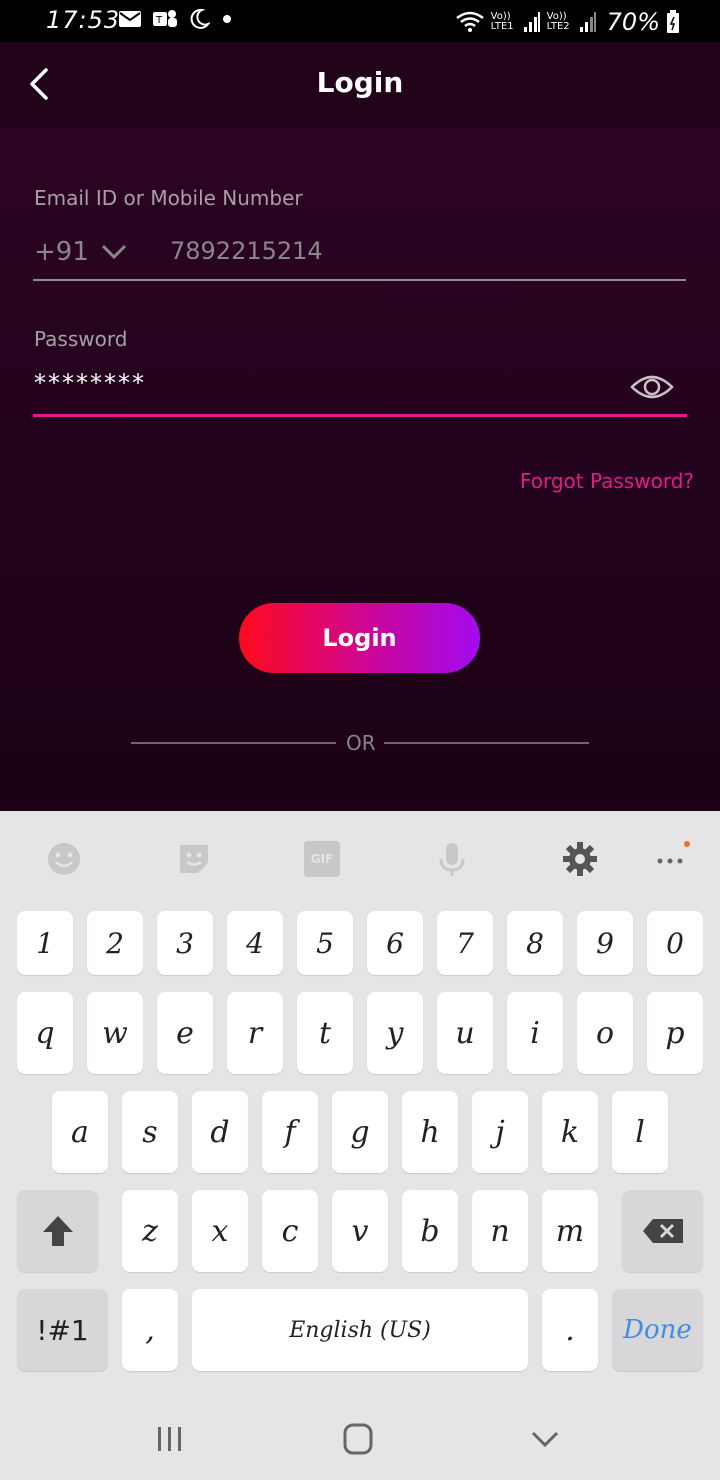 The image size is (720, 1480). I want to click on shift-icon, so click(57, 1231).